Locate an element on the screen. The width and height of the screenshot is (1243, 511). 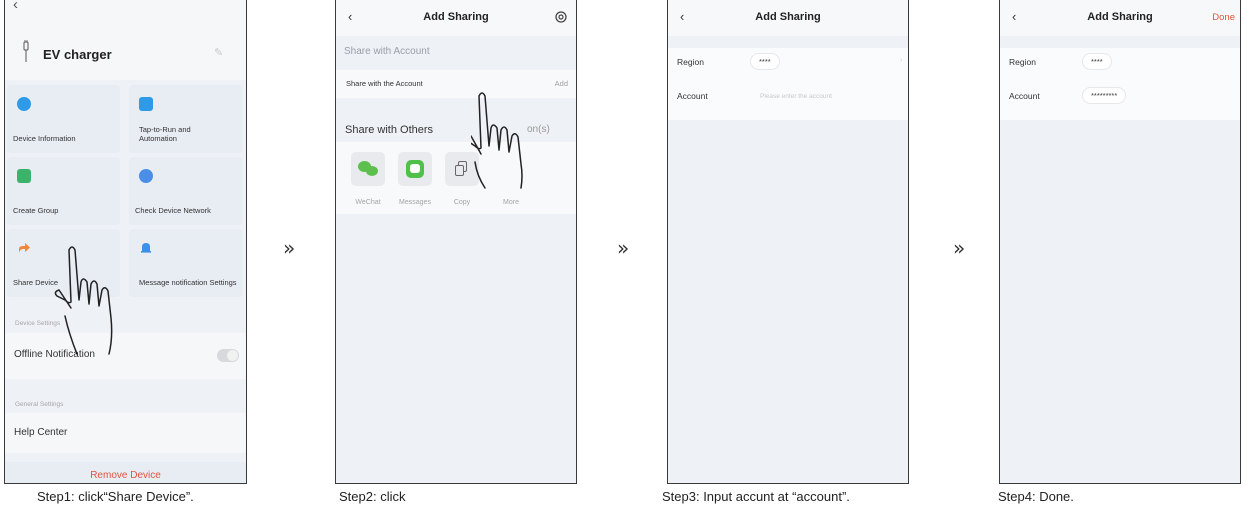
nav-bar: ‹ Add Sharing Done is located at coordinates (1120, 18).